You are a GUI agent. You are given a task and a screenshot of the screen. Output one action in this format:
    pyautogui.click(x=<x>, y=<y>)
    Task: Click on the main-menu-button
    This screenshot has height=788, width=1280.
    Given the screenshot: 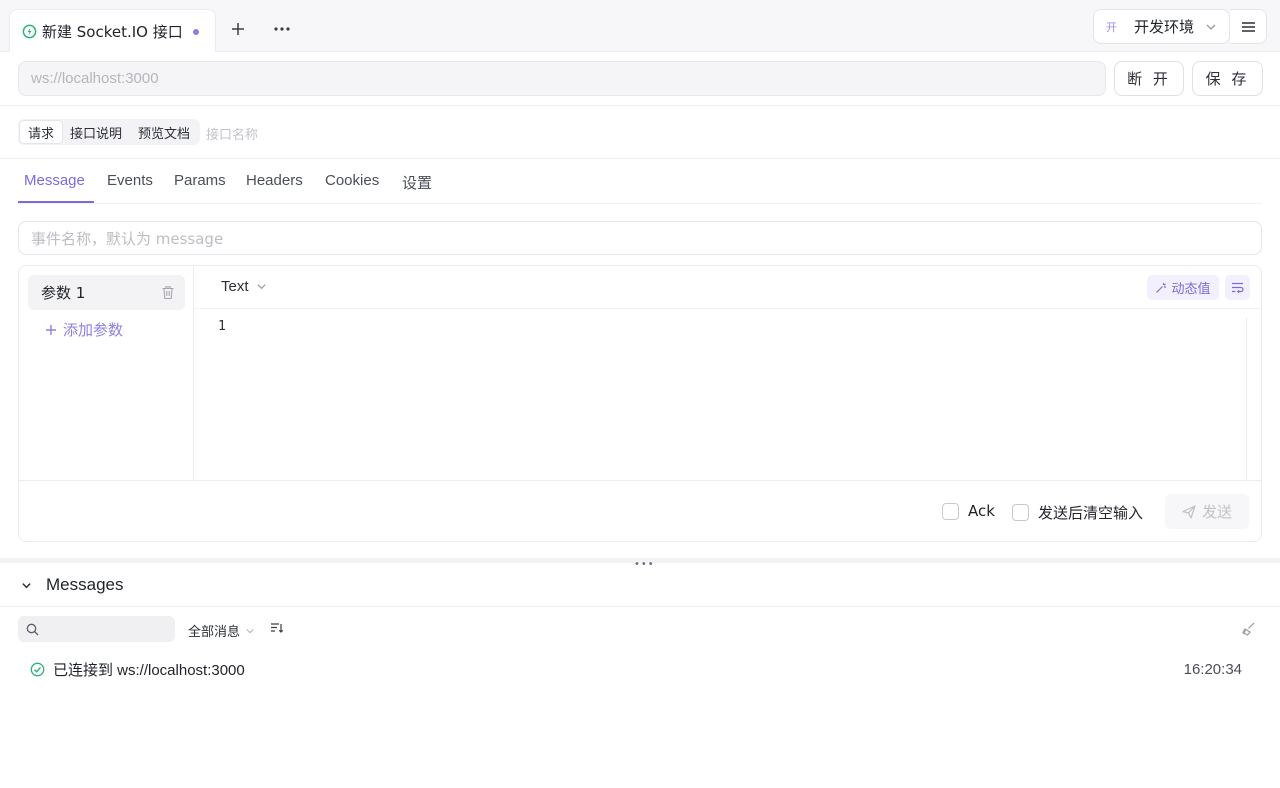 What is the action you would take?
    pyautogui.click(x=1248, y=26)
    